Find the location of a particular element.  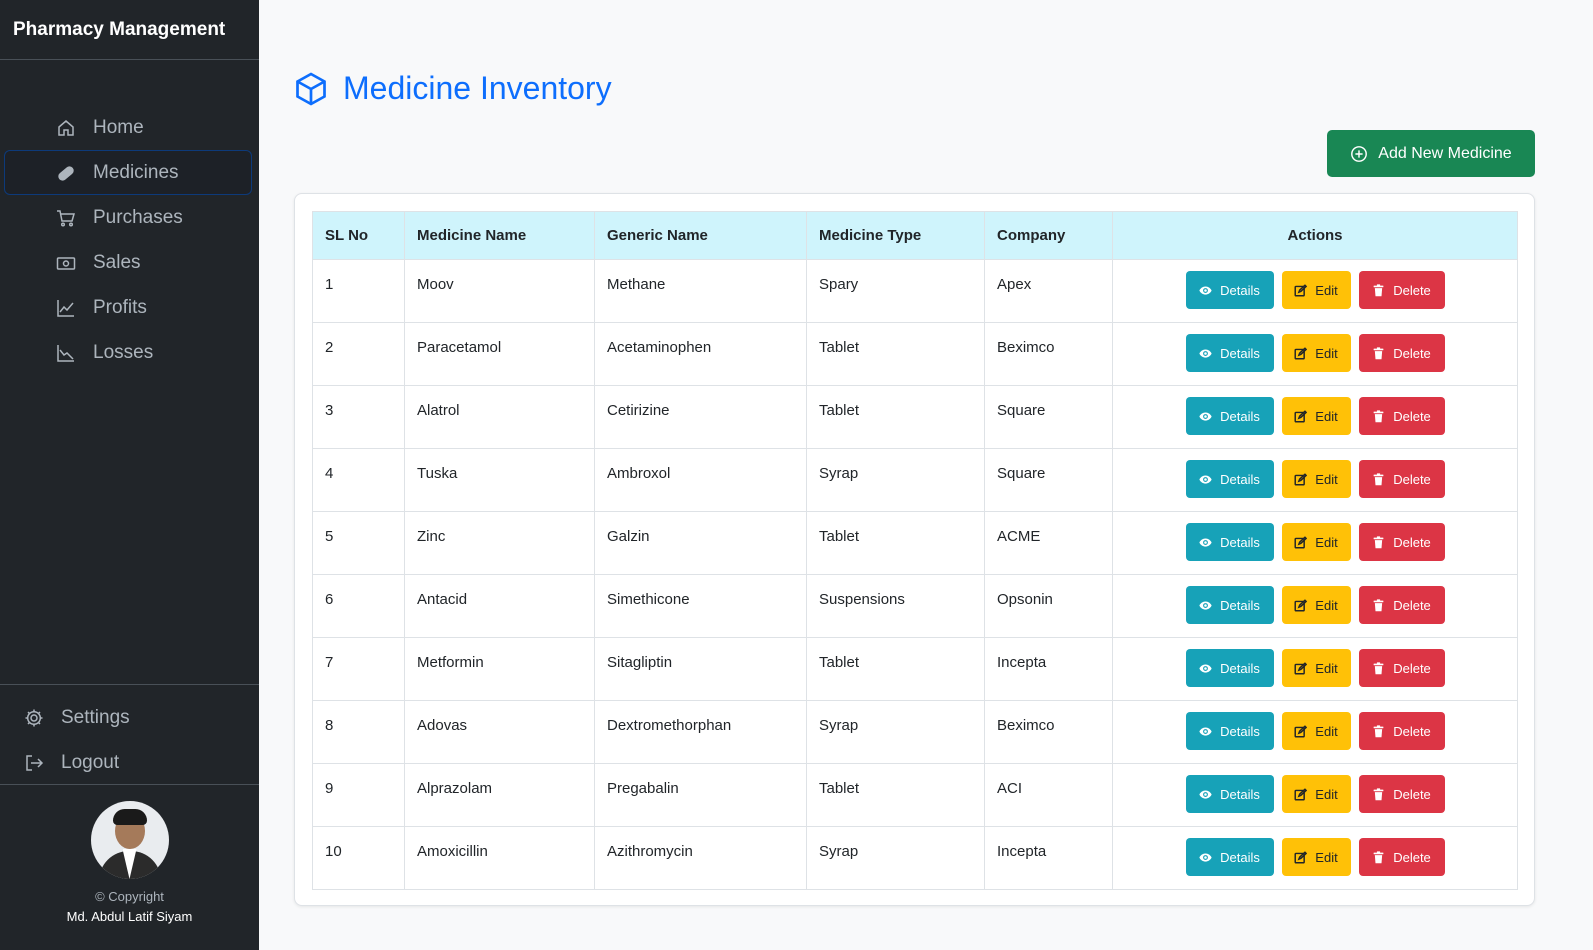

sidebar-item-sales: Sales is located at coordinates (128, 262).